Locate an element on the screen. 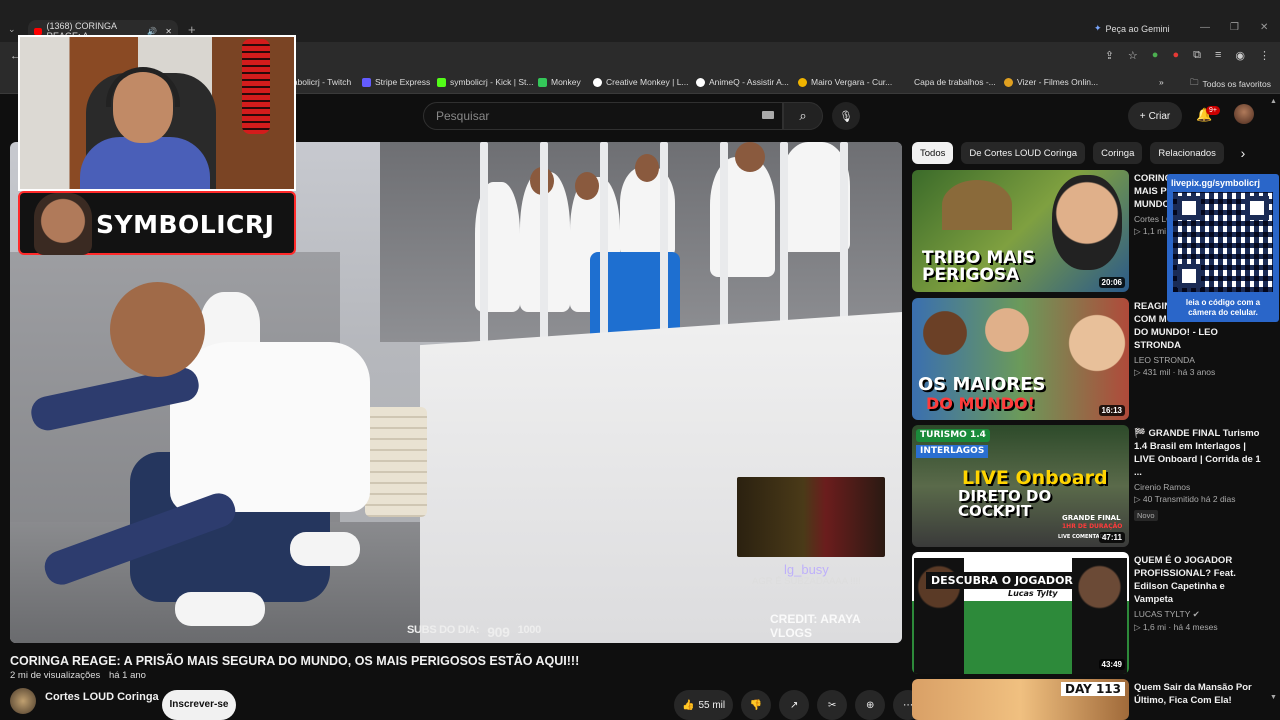 Image resolution: width=1280 pixels, height=720 pixels. account-avatar is located at coordinates (1244, 114).